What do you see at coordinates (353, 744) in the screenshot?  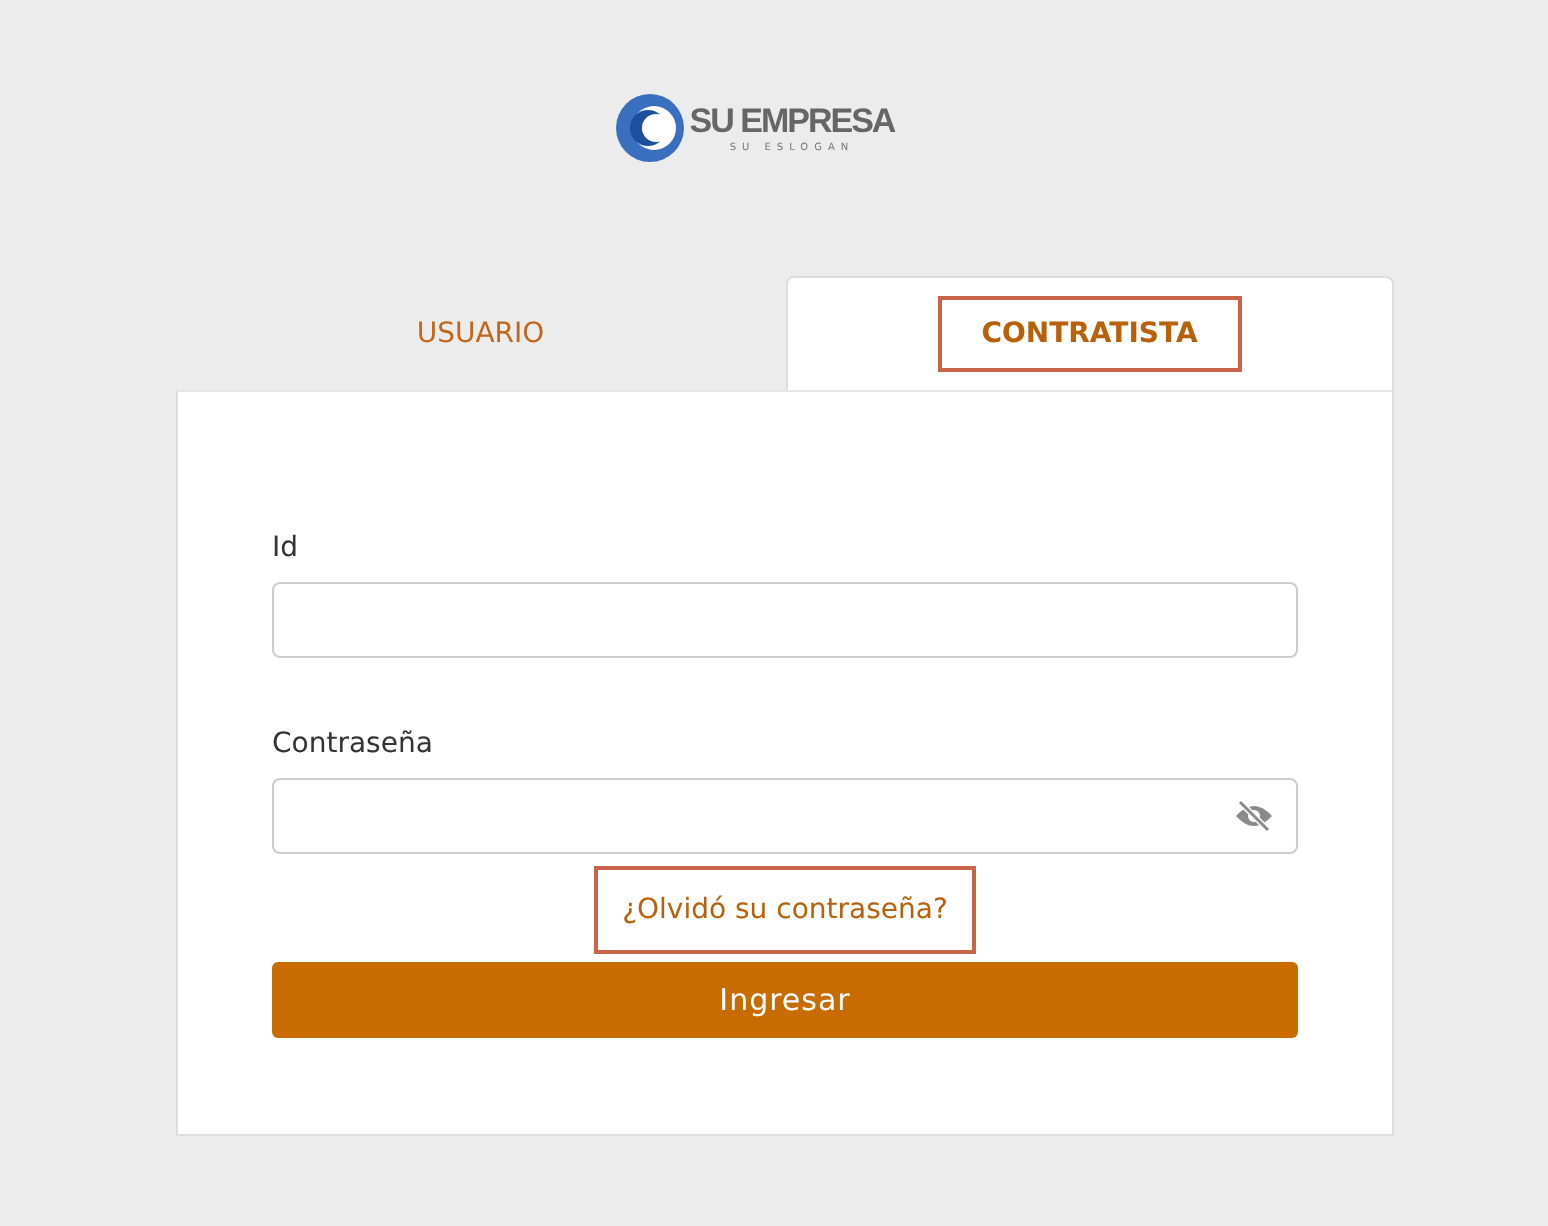 I see `field-label: Contraseña` at bounding box center [353, 744].